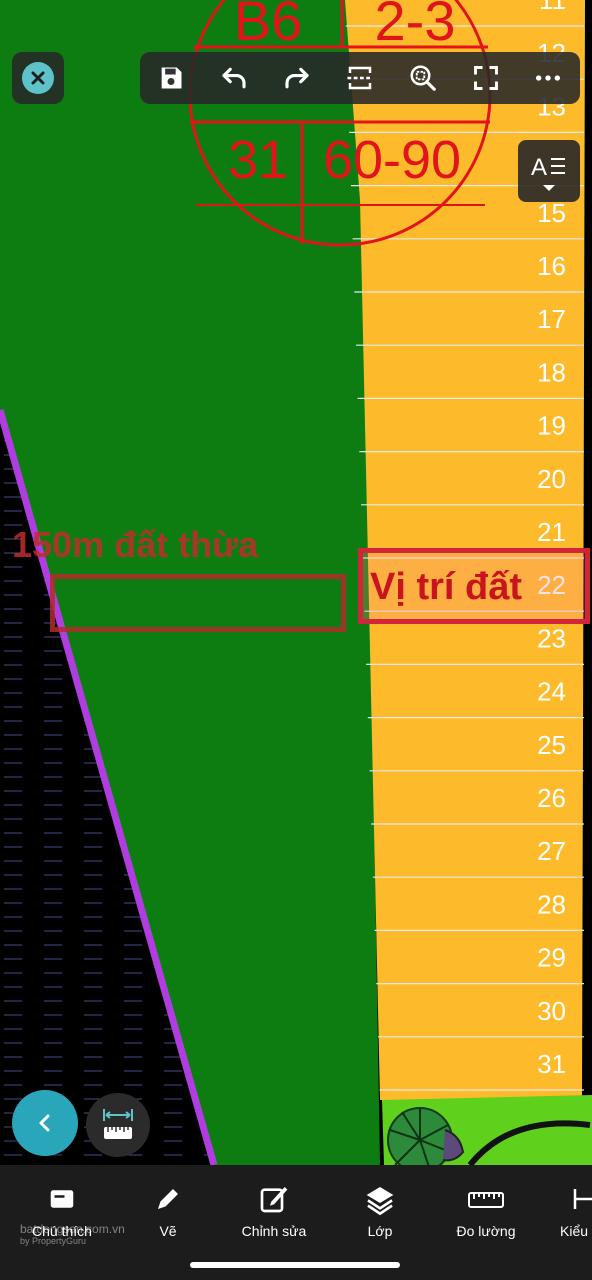  Describe the element at coordinates (561, 1211) in the screenshot. I see `nav-style: Kiểu` at that location.